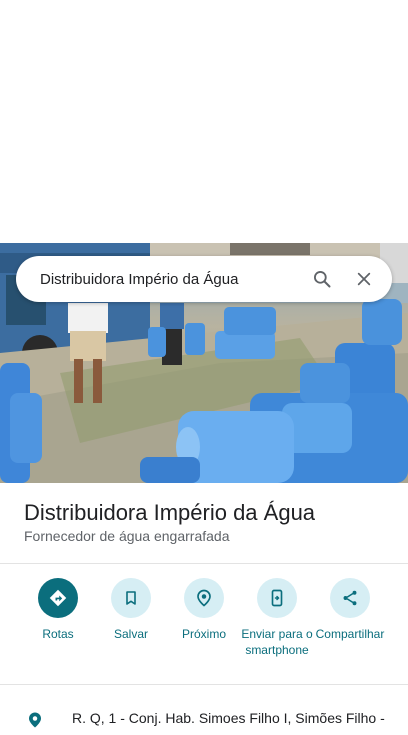  What do you see at coordinates (130, 634) in the screenshot?
I see `save-label: Salvar` at bounding box center [130, 634].